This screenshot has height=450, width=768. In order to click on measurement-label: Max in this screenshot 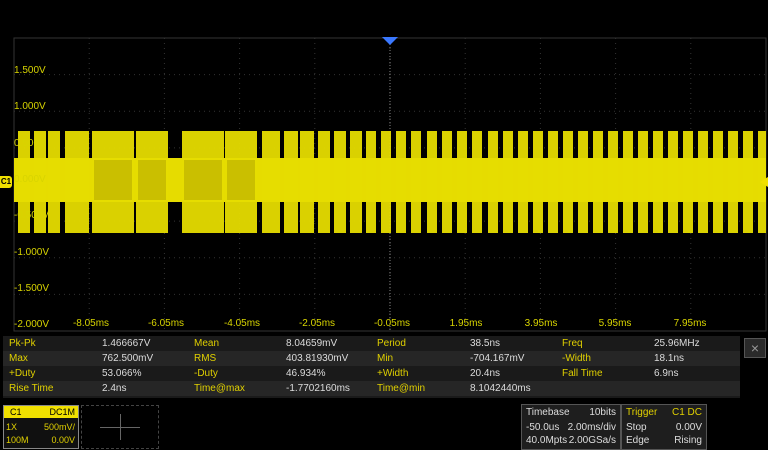, I will do `click(18, 358)`.